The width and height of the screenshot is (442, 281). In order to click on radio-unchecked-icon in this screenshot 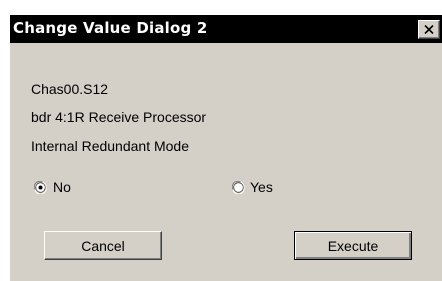, I will do `click(238, 187)`.